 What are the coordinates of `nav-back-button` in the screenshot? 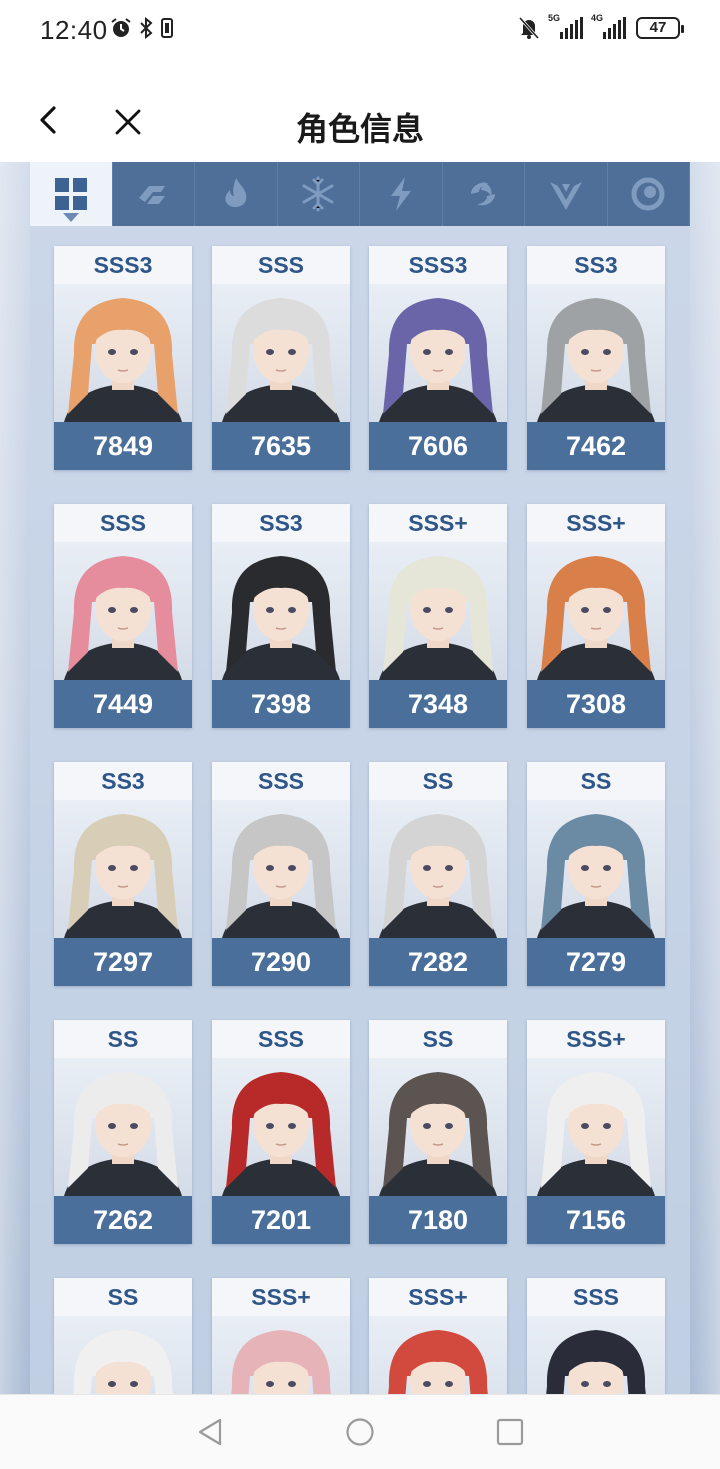 It's located at (210, 1432).